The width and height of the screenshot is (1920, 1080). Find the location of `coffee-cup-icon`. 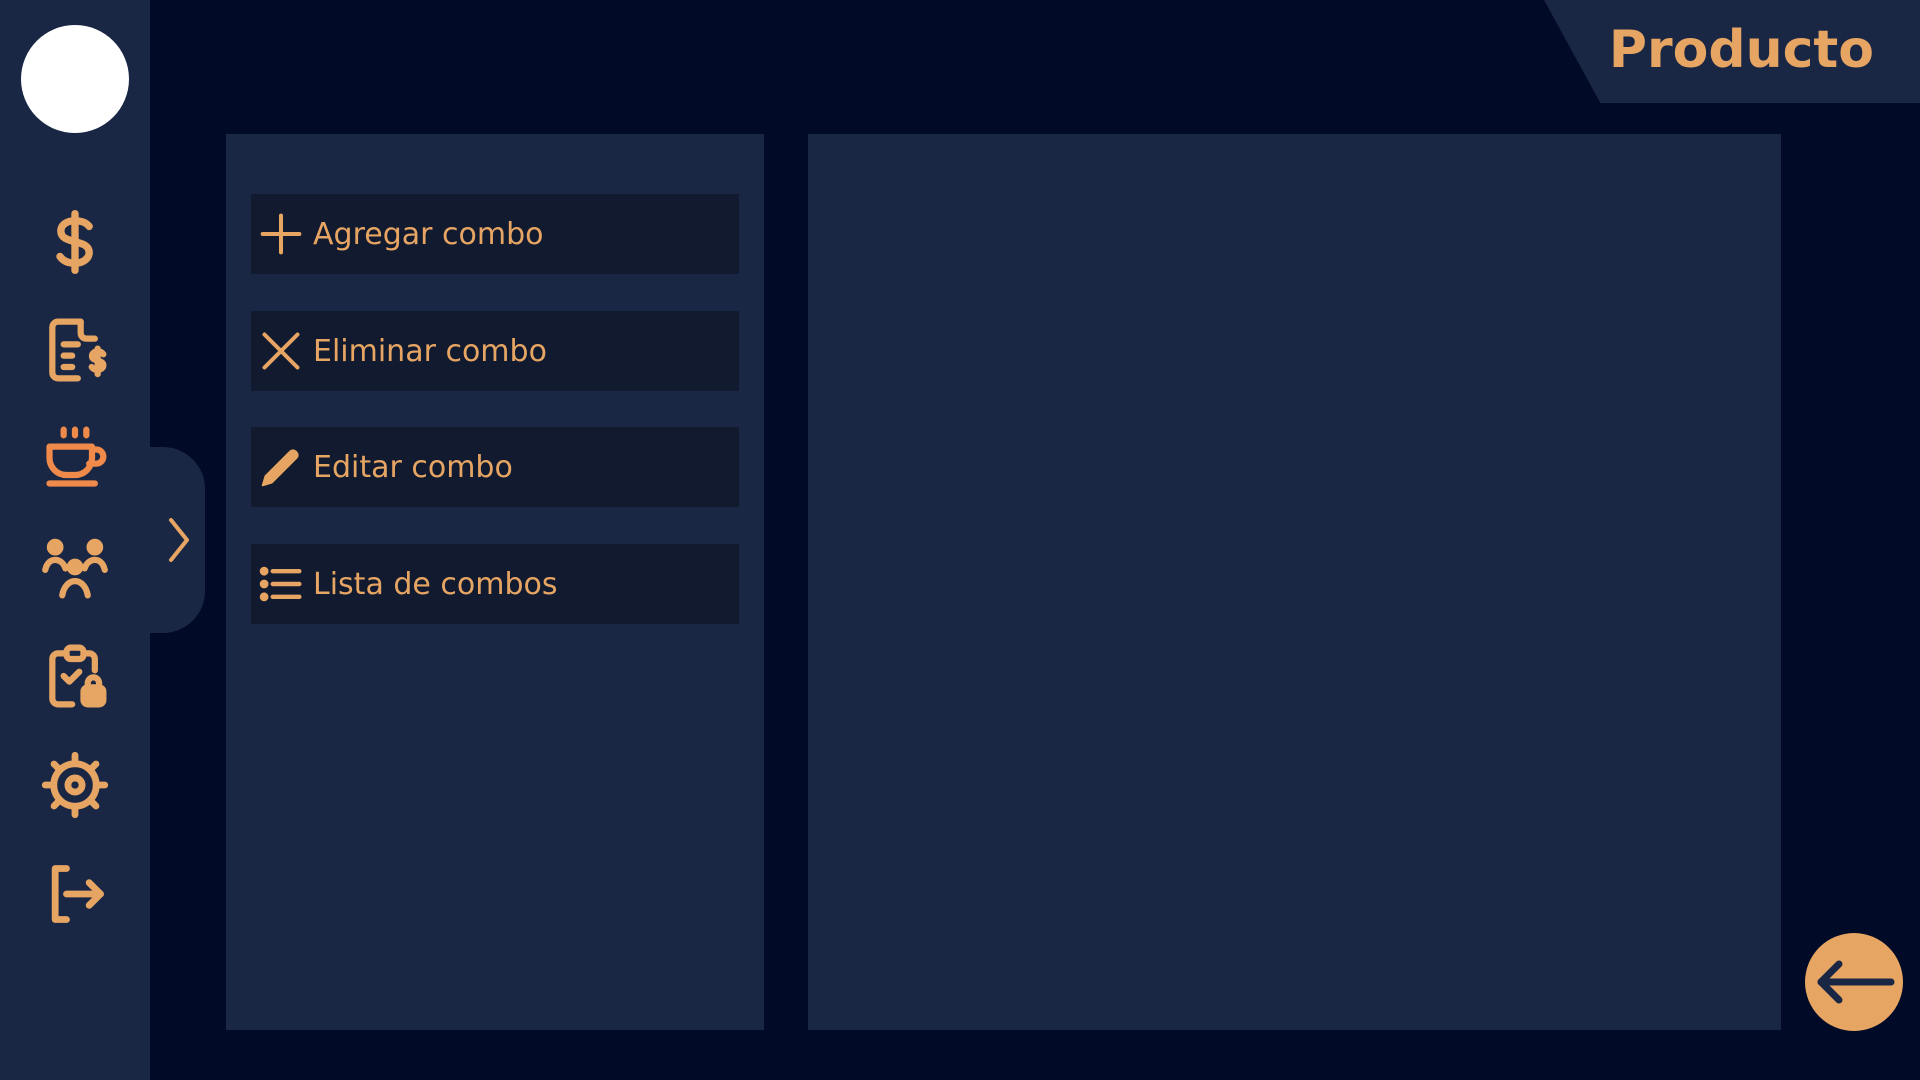

coffee-cup-icon is located at coordinates (76, 456).